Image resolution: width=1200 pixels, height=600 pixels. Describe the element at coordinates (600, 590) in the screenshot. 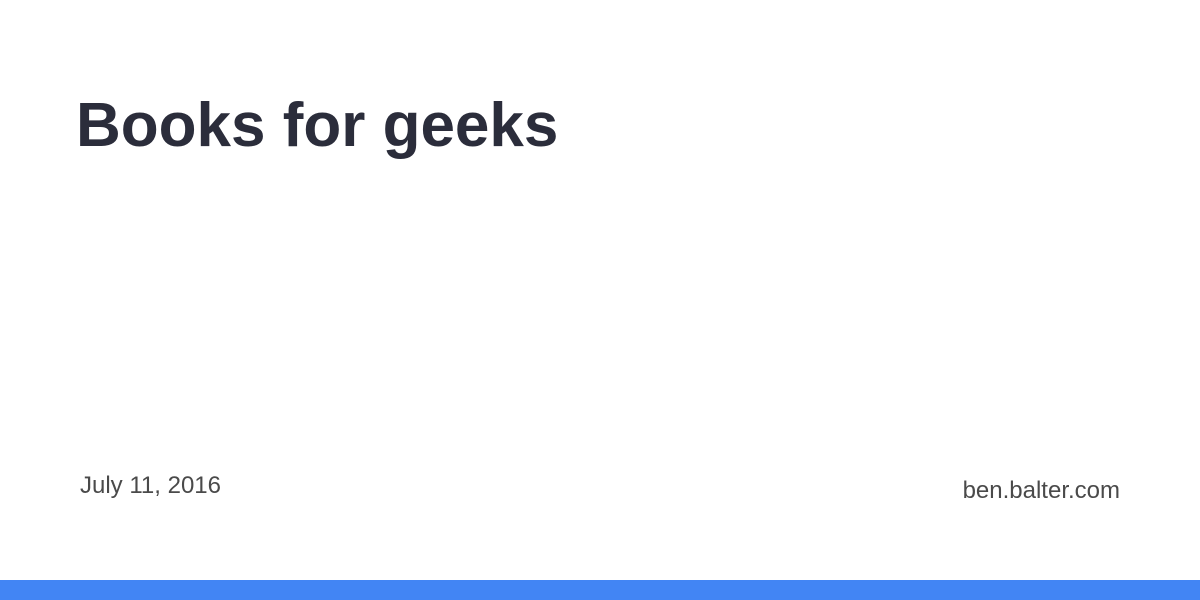

I see `accent-bar` at that location.